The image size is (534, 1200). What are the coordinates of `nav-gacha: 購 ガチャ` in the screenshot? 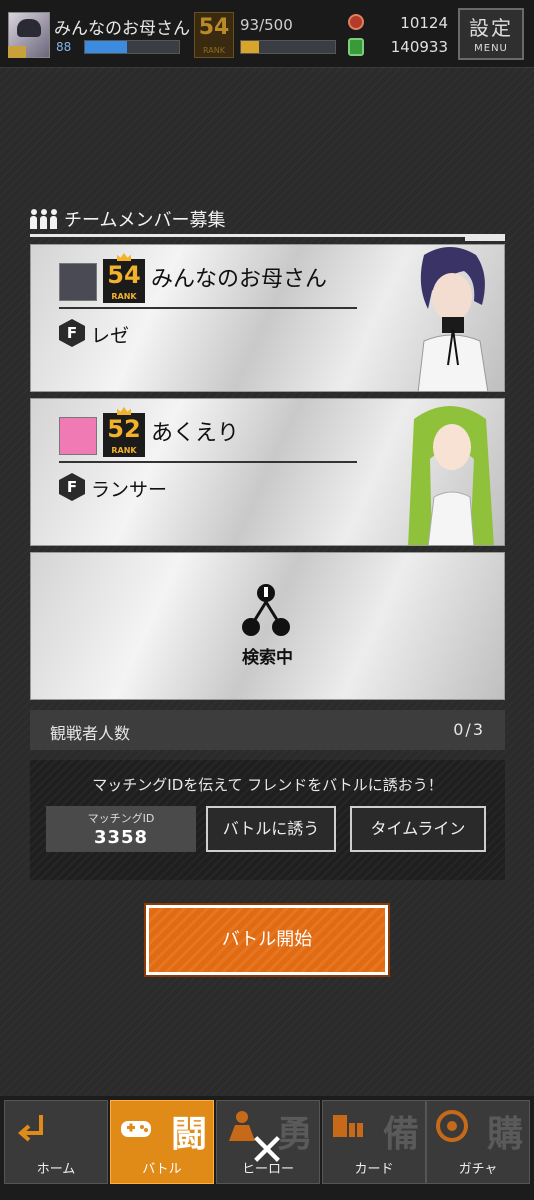 It's located at (478, 1142).